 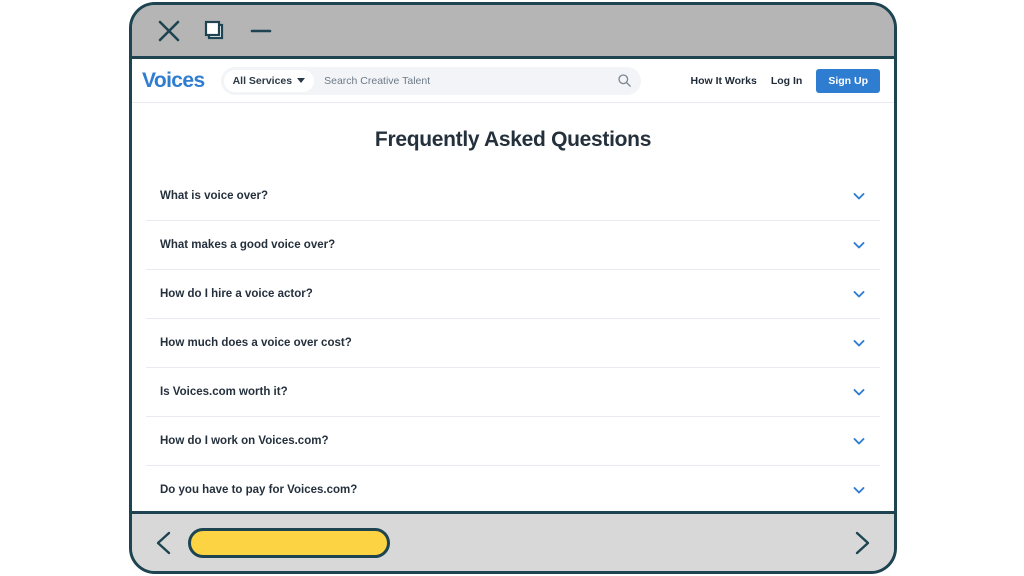 What do you see at coordinates (513, 32) in the screenshot?
I see `window-title-bar` at bounding box center [513, 32].